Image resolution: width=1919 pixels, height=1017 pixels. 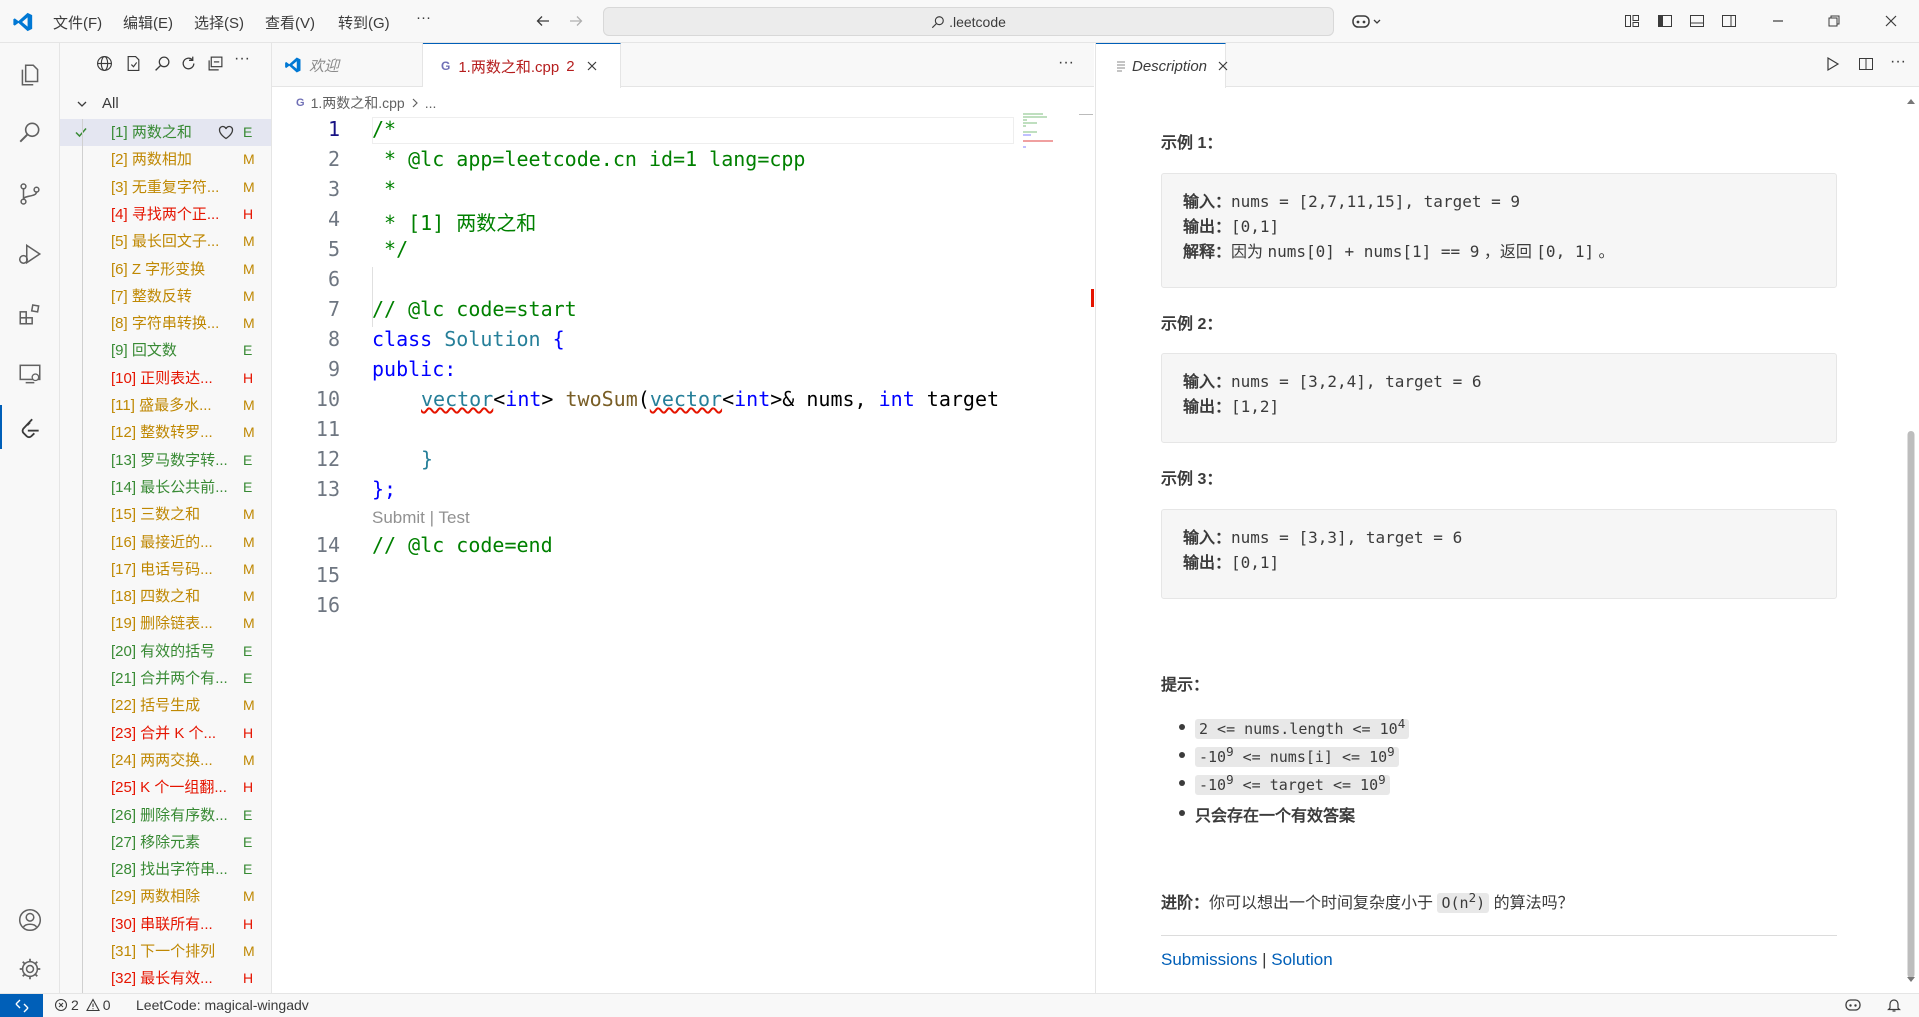 I want to click on problem-item: [4] 寻找两个正... H, so click(x=165, y=214).